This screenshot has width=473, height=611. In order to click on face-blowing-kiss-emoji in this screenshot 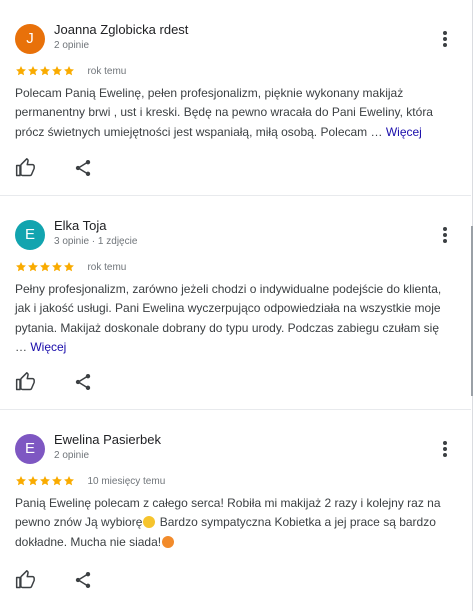, I will do `click(168, 541)`.